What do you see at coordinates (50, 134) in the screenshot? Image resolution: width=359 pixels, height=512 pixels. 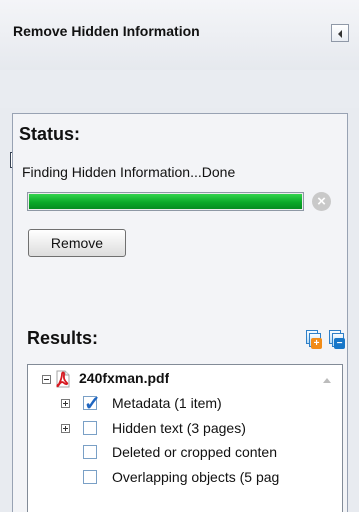 I see `status-heading: Status:` at bounding box center [50, 134].